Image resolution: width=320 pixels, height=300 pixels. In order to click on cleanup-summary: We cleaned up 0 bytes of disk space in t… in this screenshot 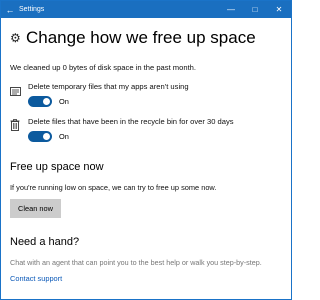, I will do `click(103, 67)`.